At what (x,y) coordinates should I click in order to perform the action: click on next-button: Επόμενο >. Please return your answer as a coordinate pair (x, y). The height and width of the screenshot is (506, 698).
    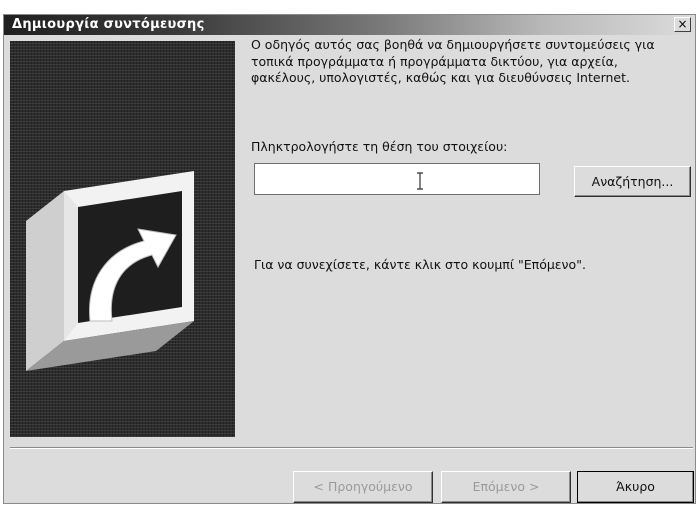
    Looking at the image, I should click on (506, 487).